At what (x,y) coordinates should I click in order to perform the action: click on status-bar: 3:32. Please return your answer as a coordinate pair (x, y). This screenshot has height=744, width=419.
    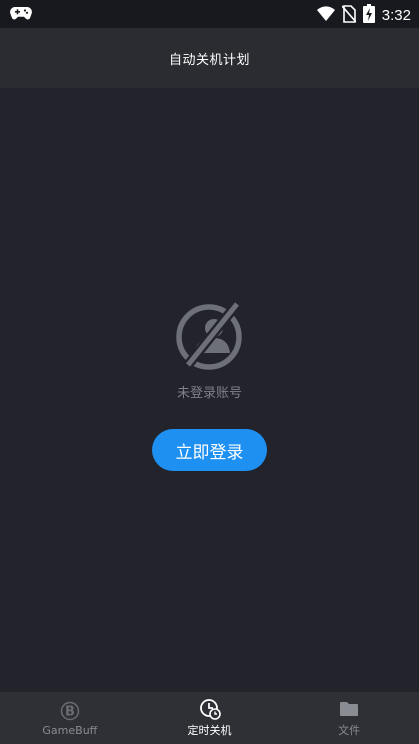
    Looking at the image, I should click on (209, 14).